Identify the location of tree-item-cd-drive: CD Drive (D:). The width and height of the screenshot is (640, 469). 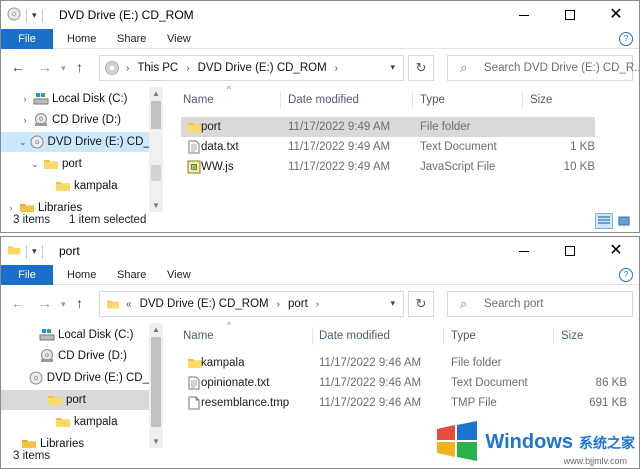
(75, 356).